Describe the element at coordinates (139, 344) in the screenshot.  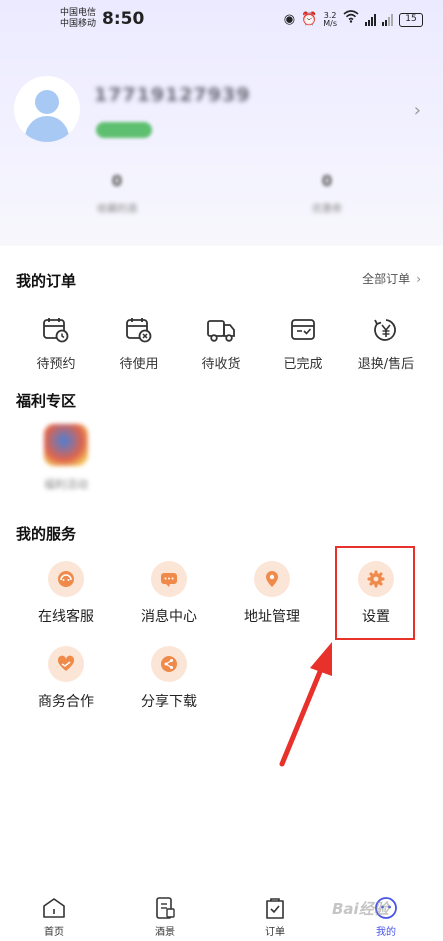
I see `order-pending-use: 待使用` at that location.